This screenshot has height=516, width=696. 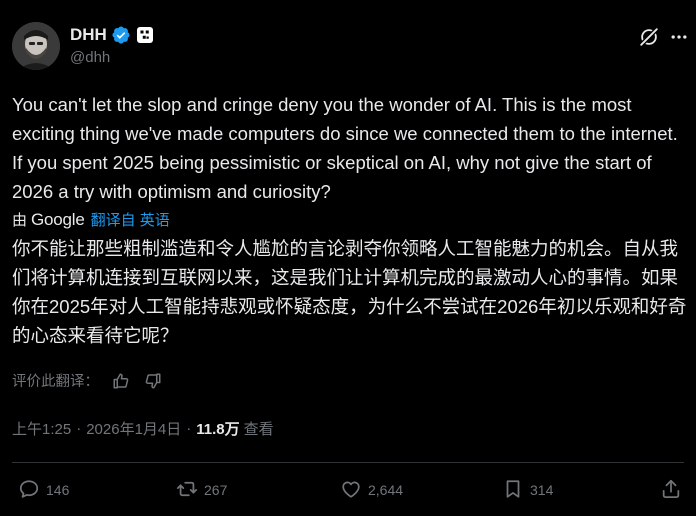 I want to click on handle: @dhh, so click(x=111, y=57).